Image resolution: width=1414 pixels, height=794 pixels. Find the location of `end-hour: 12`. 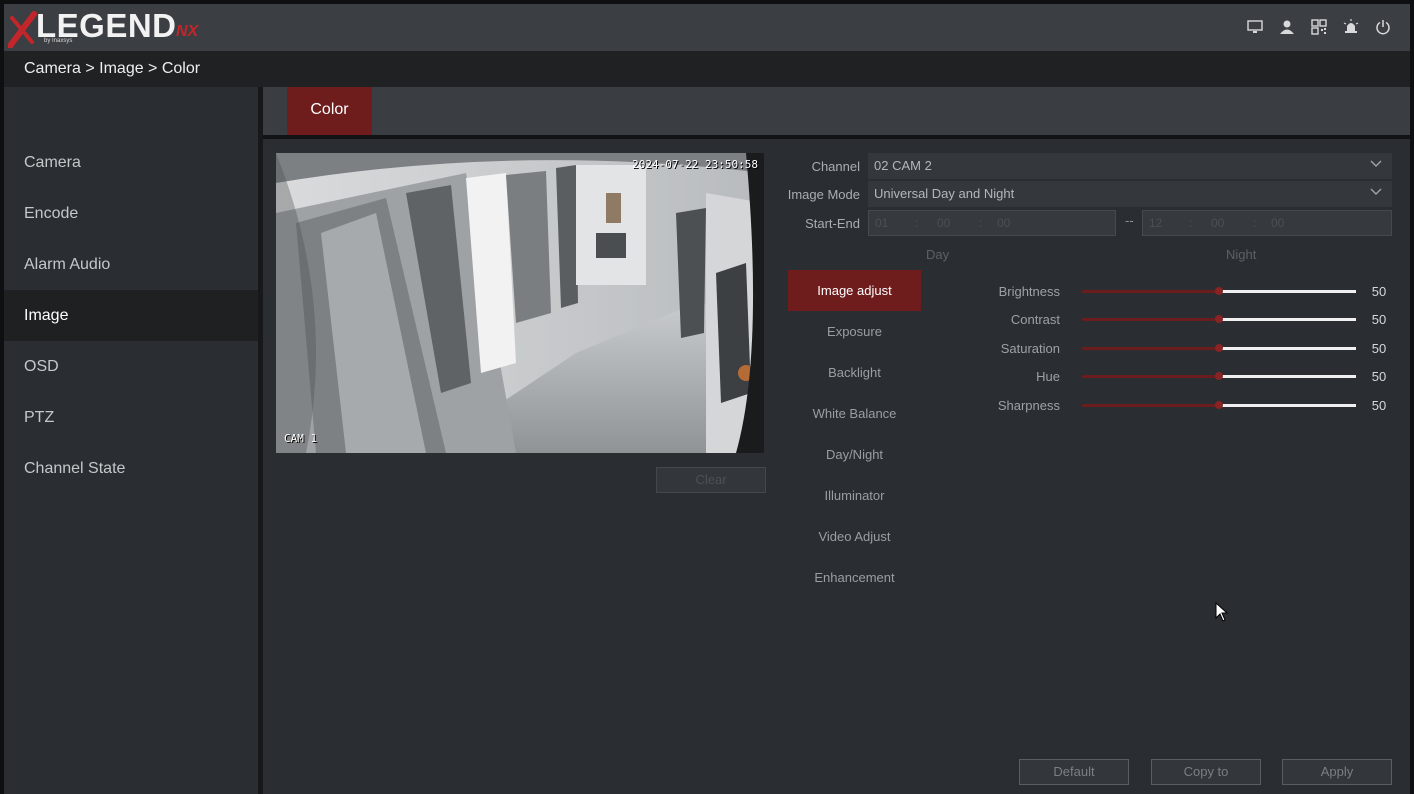

end-hour: 12 is located at coordinates (1156, 223).